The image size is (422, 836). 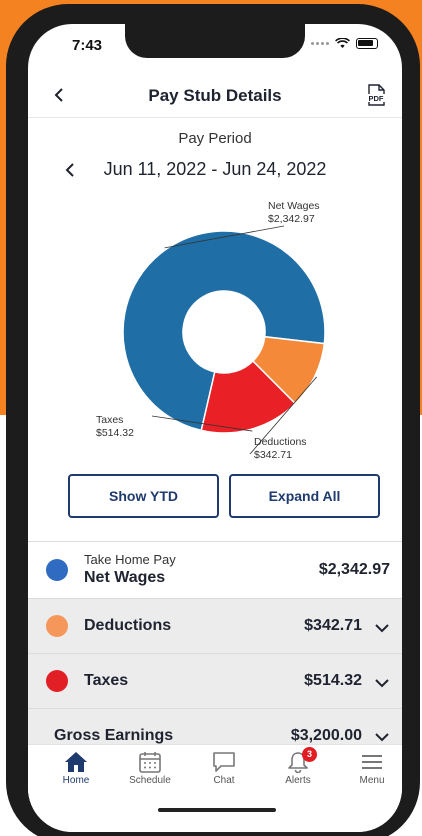 What do you see at coordinates (354, 569) in the screenshot?
I see `net-wages-amount: $2,342.97` at bounding box center [354, 569].